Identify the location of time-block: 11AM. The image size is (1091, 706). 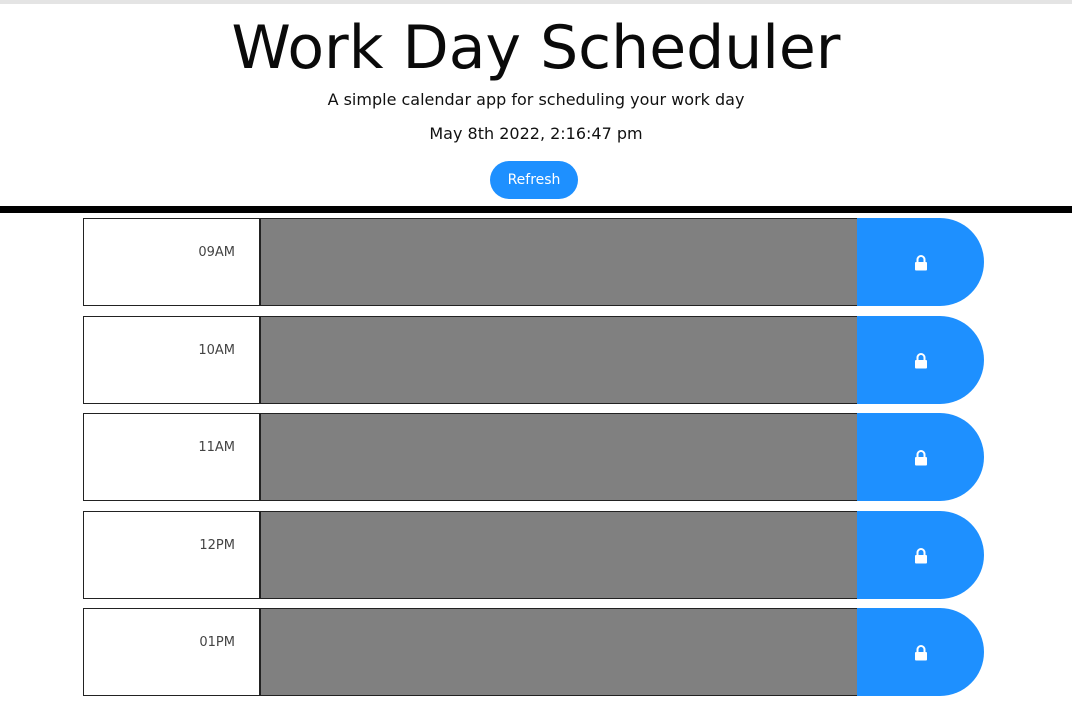
(535, 457).